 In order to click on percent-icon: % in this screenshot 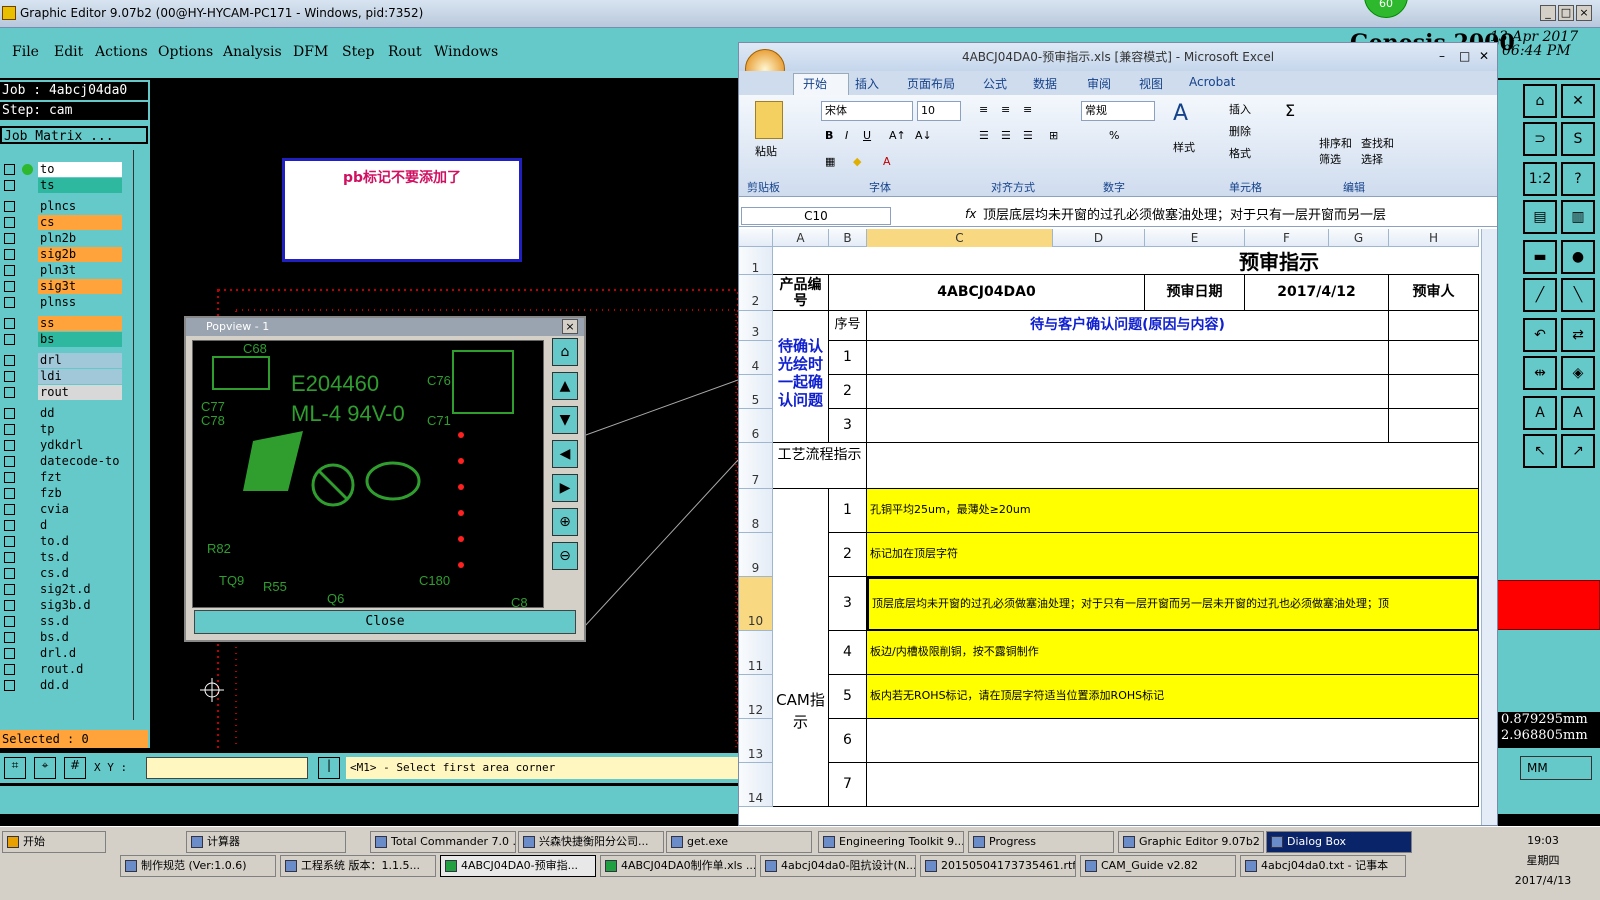, I will do `click(1114, 135)`.